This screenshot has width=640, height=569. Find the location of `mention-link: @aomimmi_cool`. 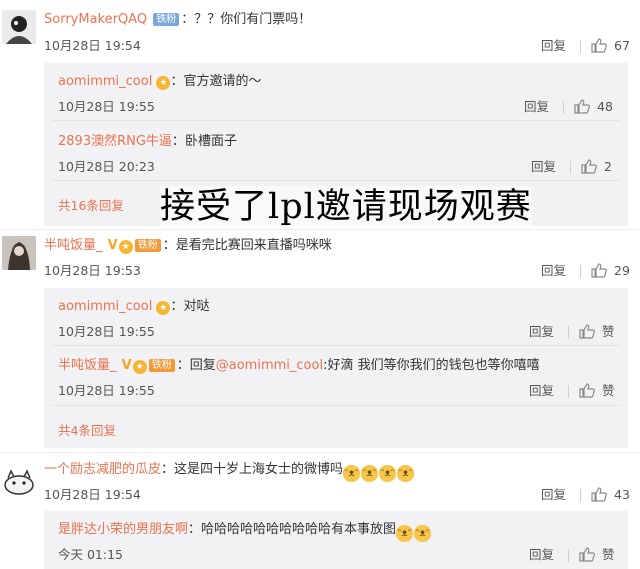

mention-link: @aomimmi_cool is located at coordinates (269, 365).